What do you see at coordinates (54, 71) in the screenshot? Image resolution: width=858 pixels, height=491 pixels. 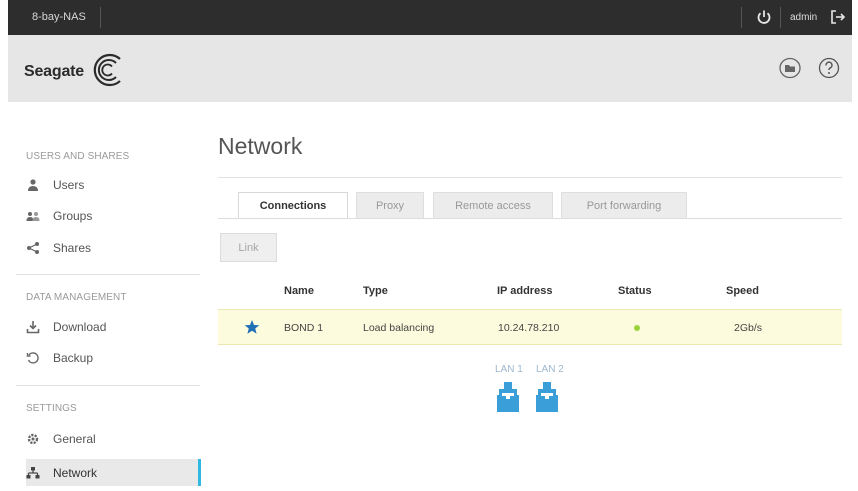 I see `brand-name: Seagate` at bounding box center [54, 71].